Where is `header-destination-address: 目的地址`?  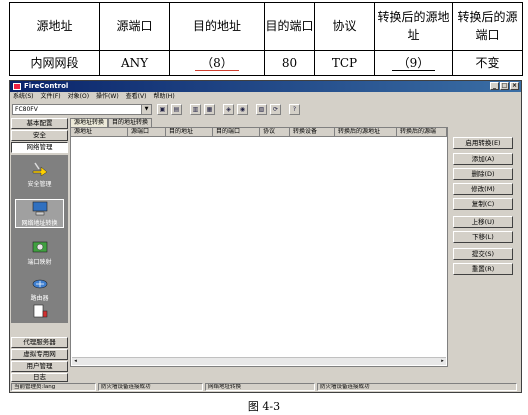 header-destination-address: 目的地址 is located at coordinates (217, 26).